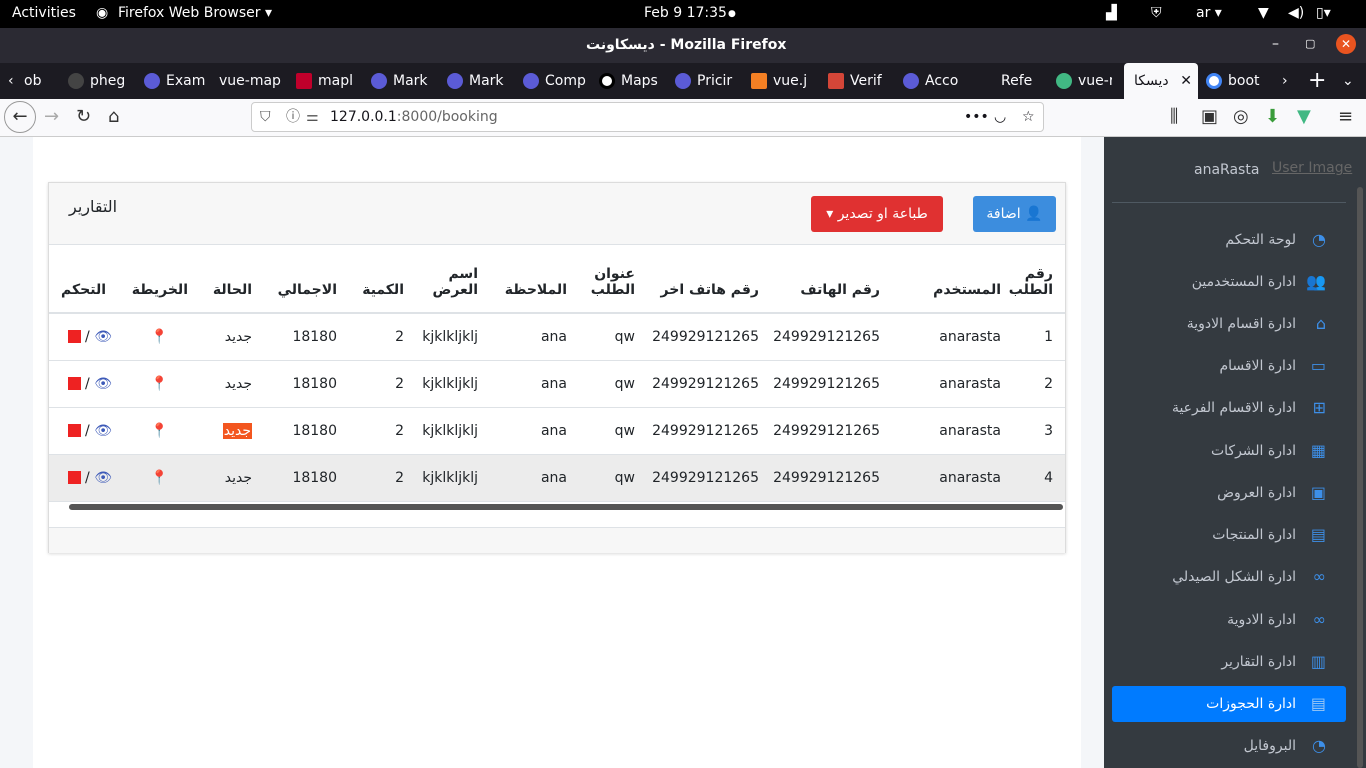 Image resolution: width=1366 pixels, height=768 pixels. Describe the element at coordinates (1345, 117) in the screenshot. I see `menu-icon: ≡` at that location.